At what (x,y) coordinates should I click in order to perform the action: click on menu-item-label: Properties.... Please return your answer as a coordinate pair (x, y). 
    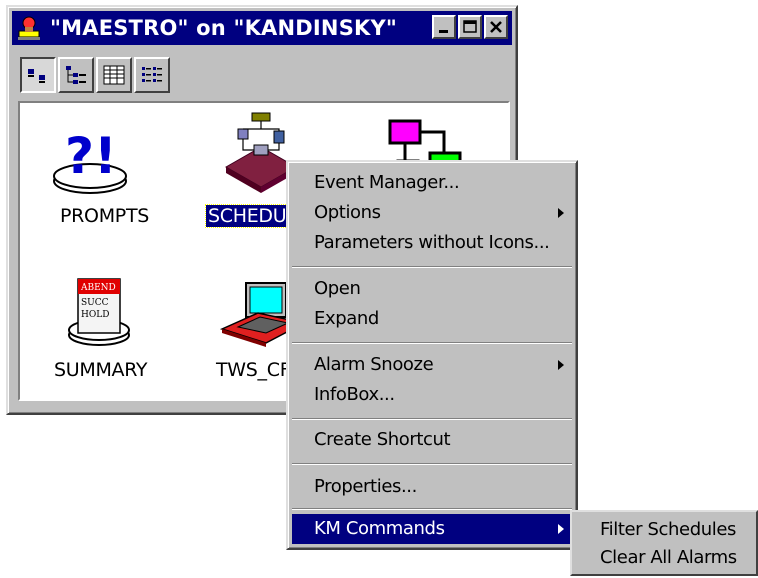
    Looking at the image, I should click on (365, 486).